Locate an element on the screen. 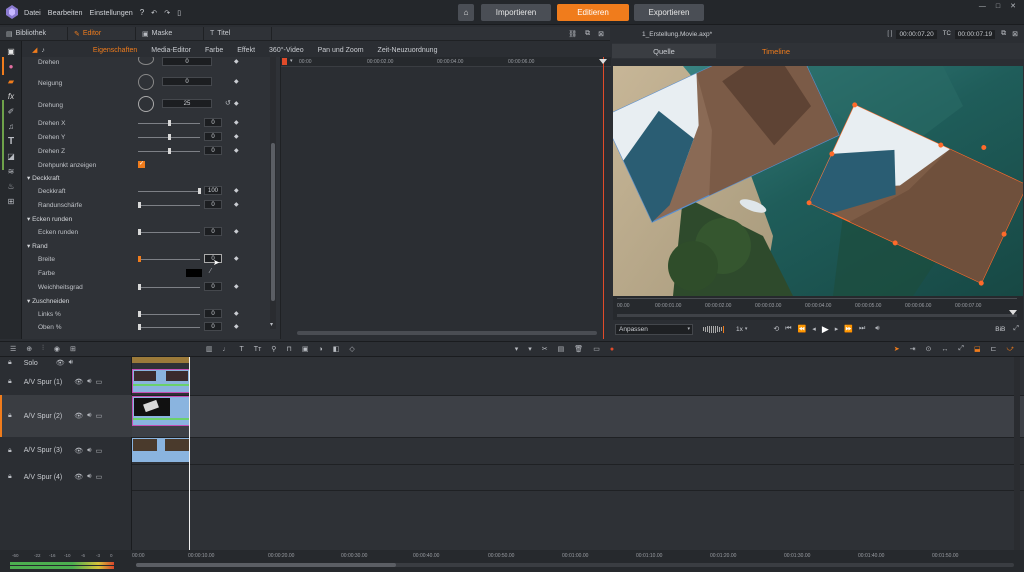 This screenshot has height=572, width=1024. volume-icon: 🔊︎ is located at coordinates (877, 329).